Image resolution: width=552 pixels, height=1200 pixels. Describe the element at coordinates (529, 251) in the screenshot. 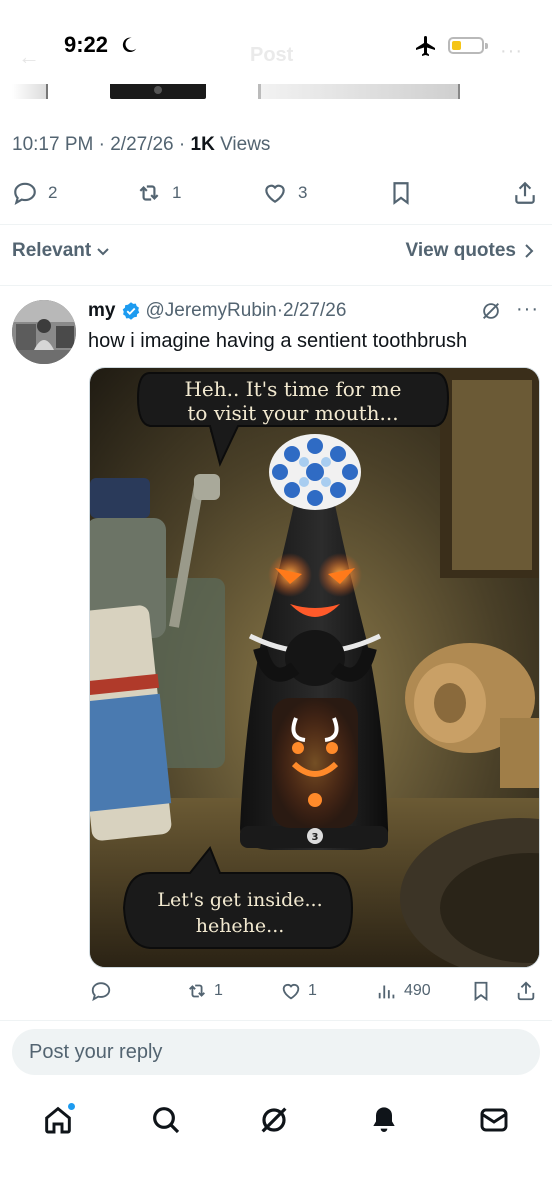

I see `chevron-right-icon` at that location.